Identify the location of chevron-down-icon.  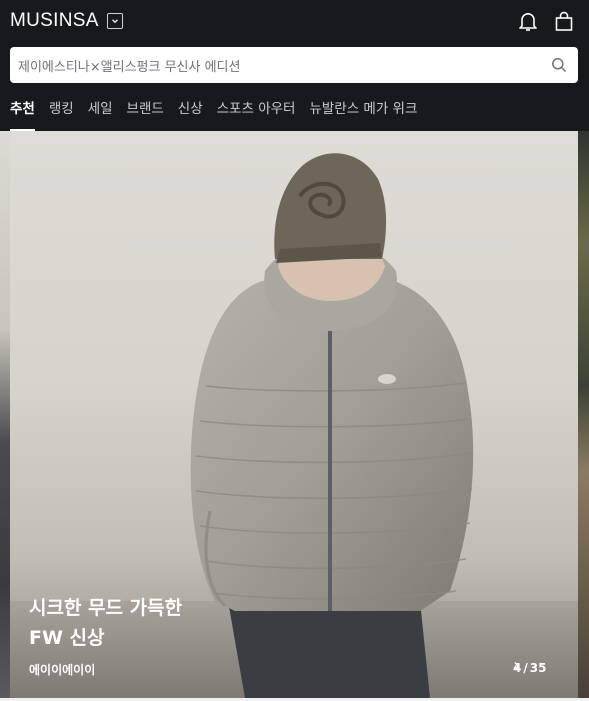
(114, 21).